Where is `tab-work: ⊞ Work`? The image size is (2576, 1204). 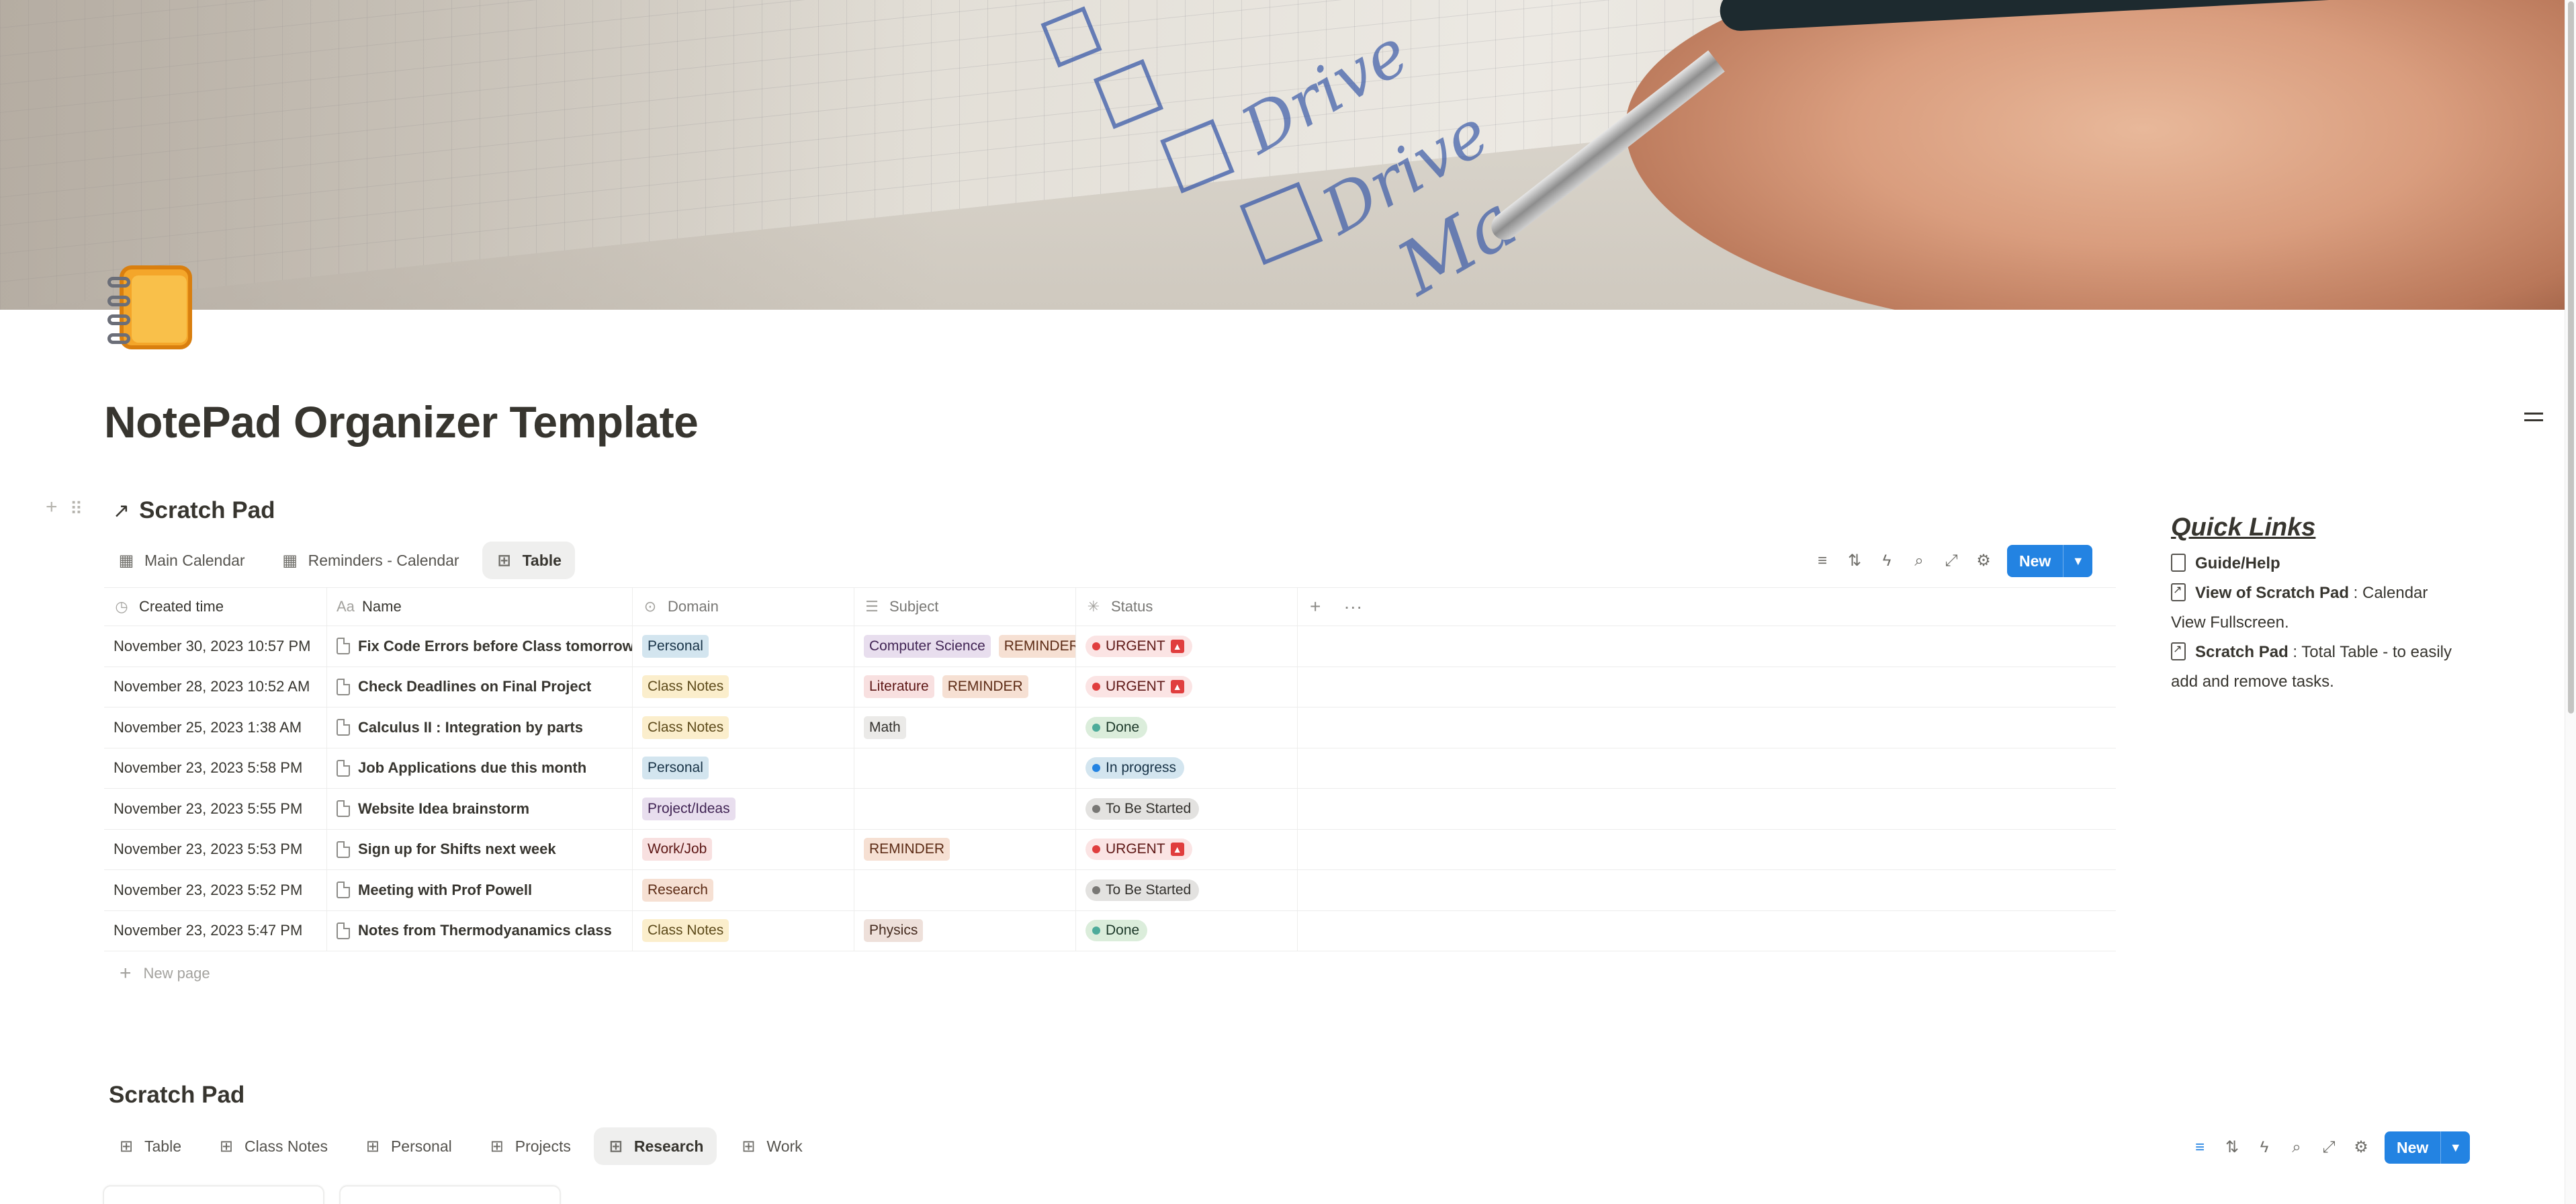 tab-work: ⊞ Work is located at coordinates (771, 1146).